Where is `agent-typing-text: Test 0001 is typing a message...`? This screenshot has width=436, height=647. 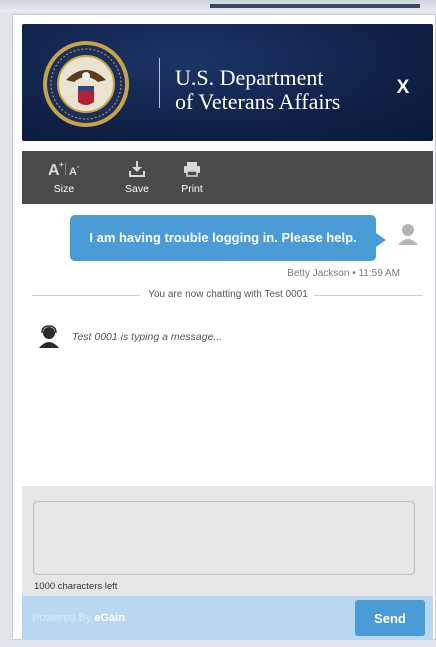 agent-typing-text: Test 0001 is typing a message... is located at coordinates (147, 337).